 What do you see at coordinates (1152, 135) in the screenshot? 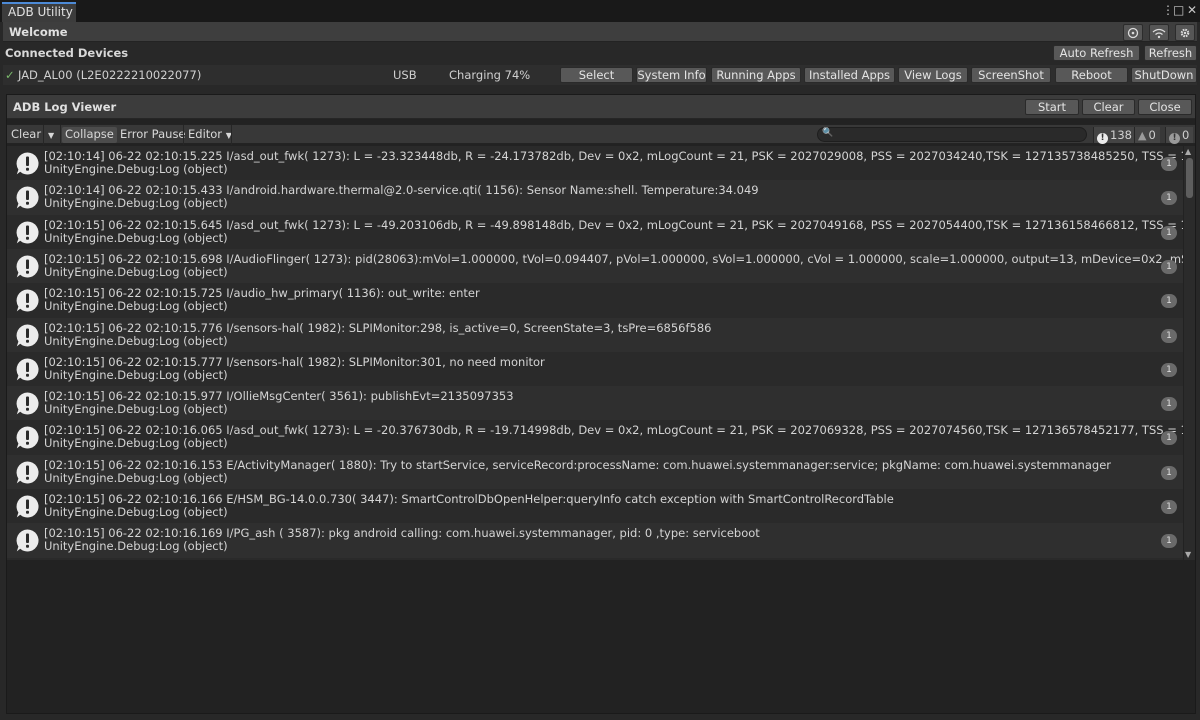
I see `warning-count: 0` at bounding box center [1152, 135].